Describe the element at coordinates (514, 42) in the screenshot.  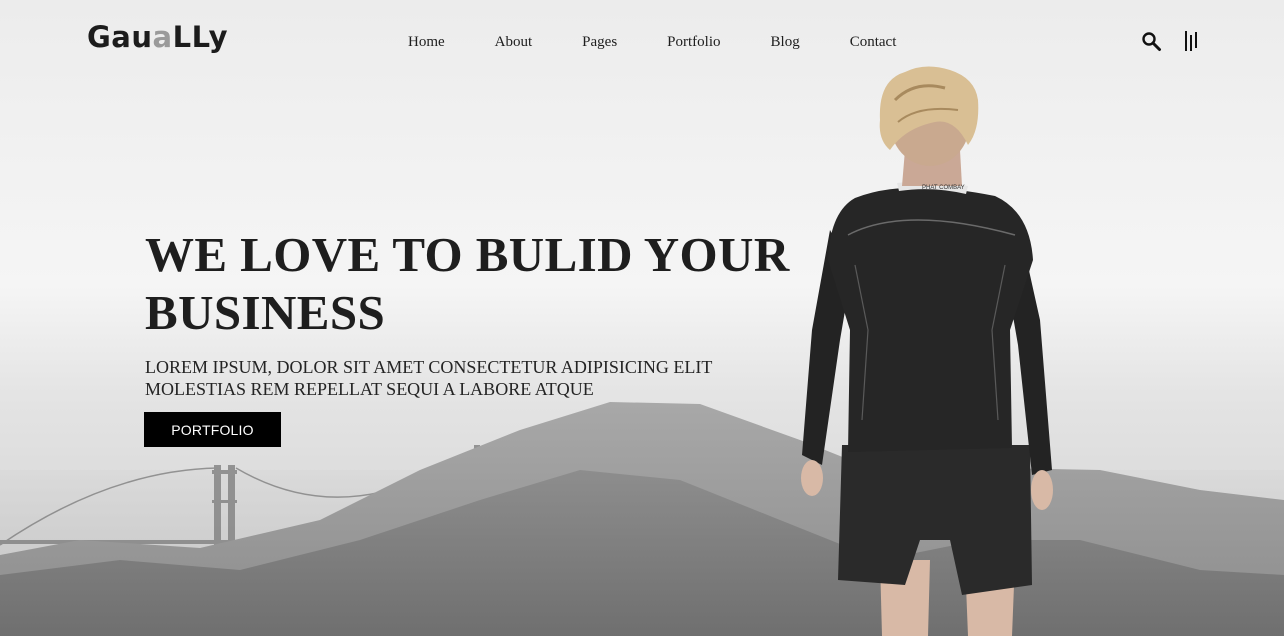
I see `nav-item-about: About` at that location.